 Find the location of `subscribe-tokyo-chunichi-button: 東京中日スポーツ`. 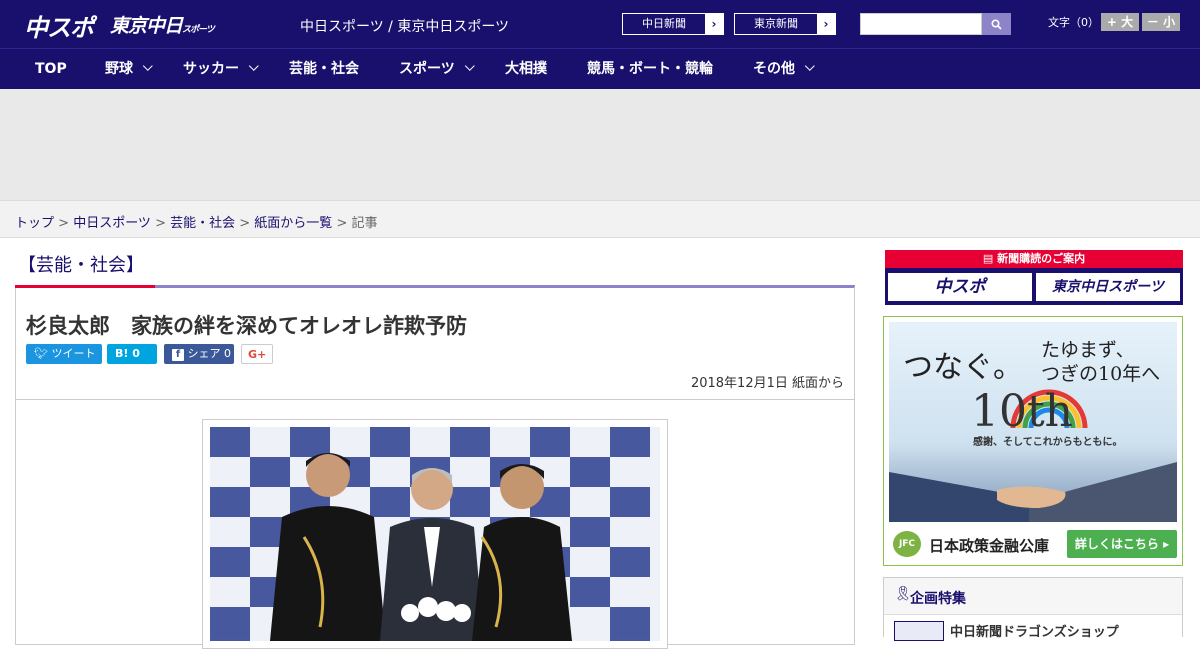

subscribe-tokyo-chunichi-button: 東京中日スポーツ is located at coordinates (1108, 287).